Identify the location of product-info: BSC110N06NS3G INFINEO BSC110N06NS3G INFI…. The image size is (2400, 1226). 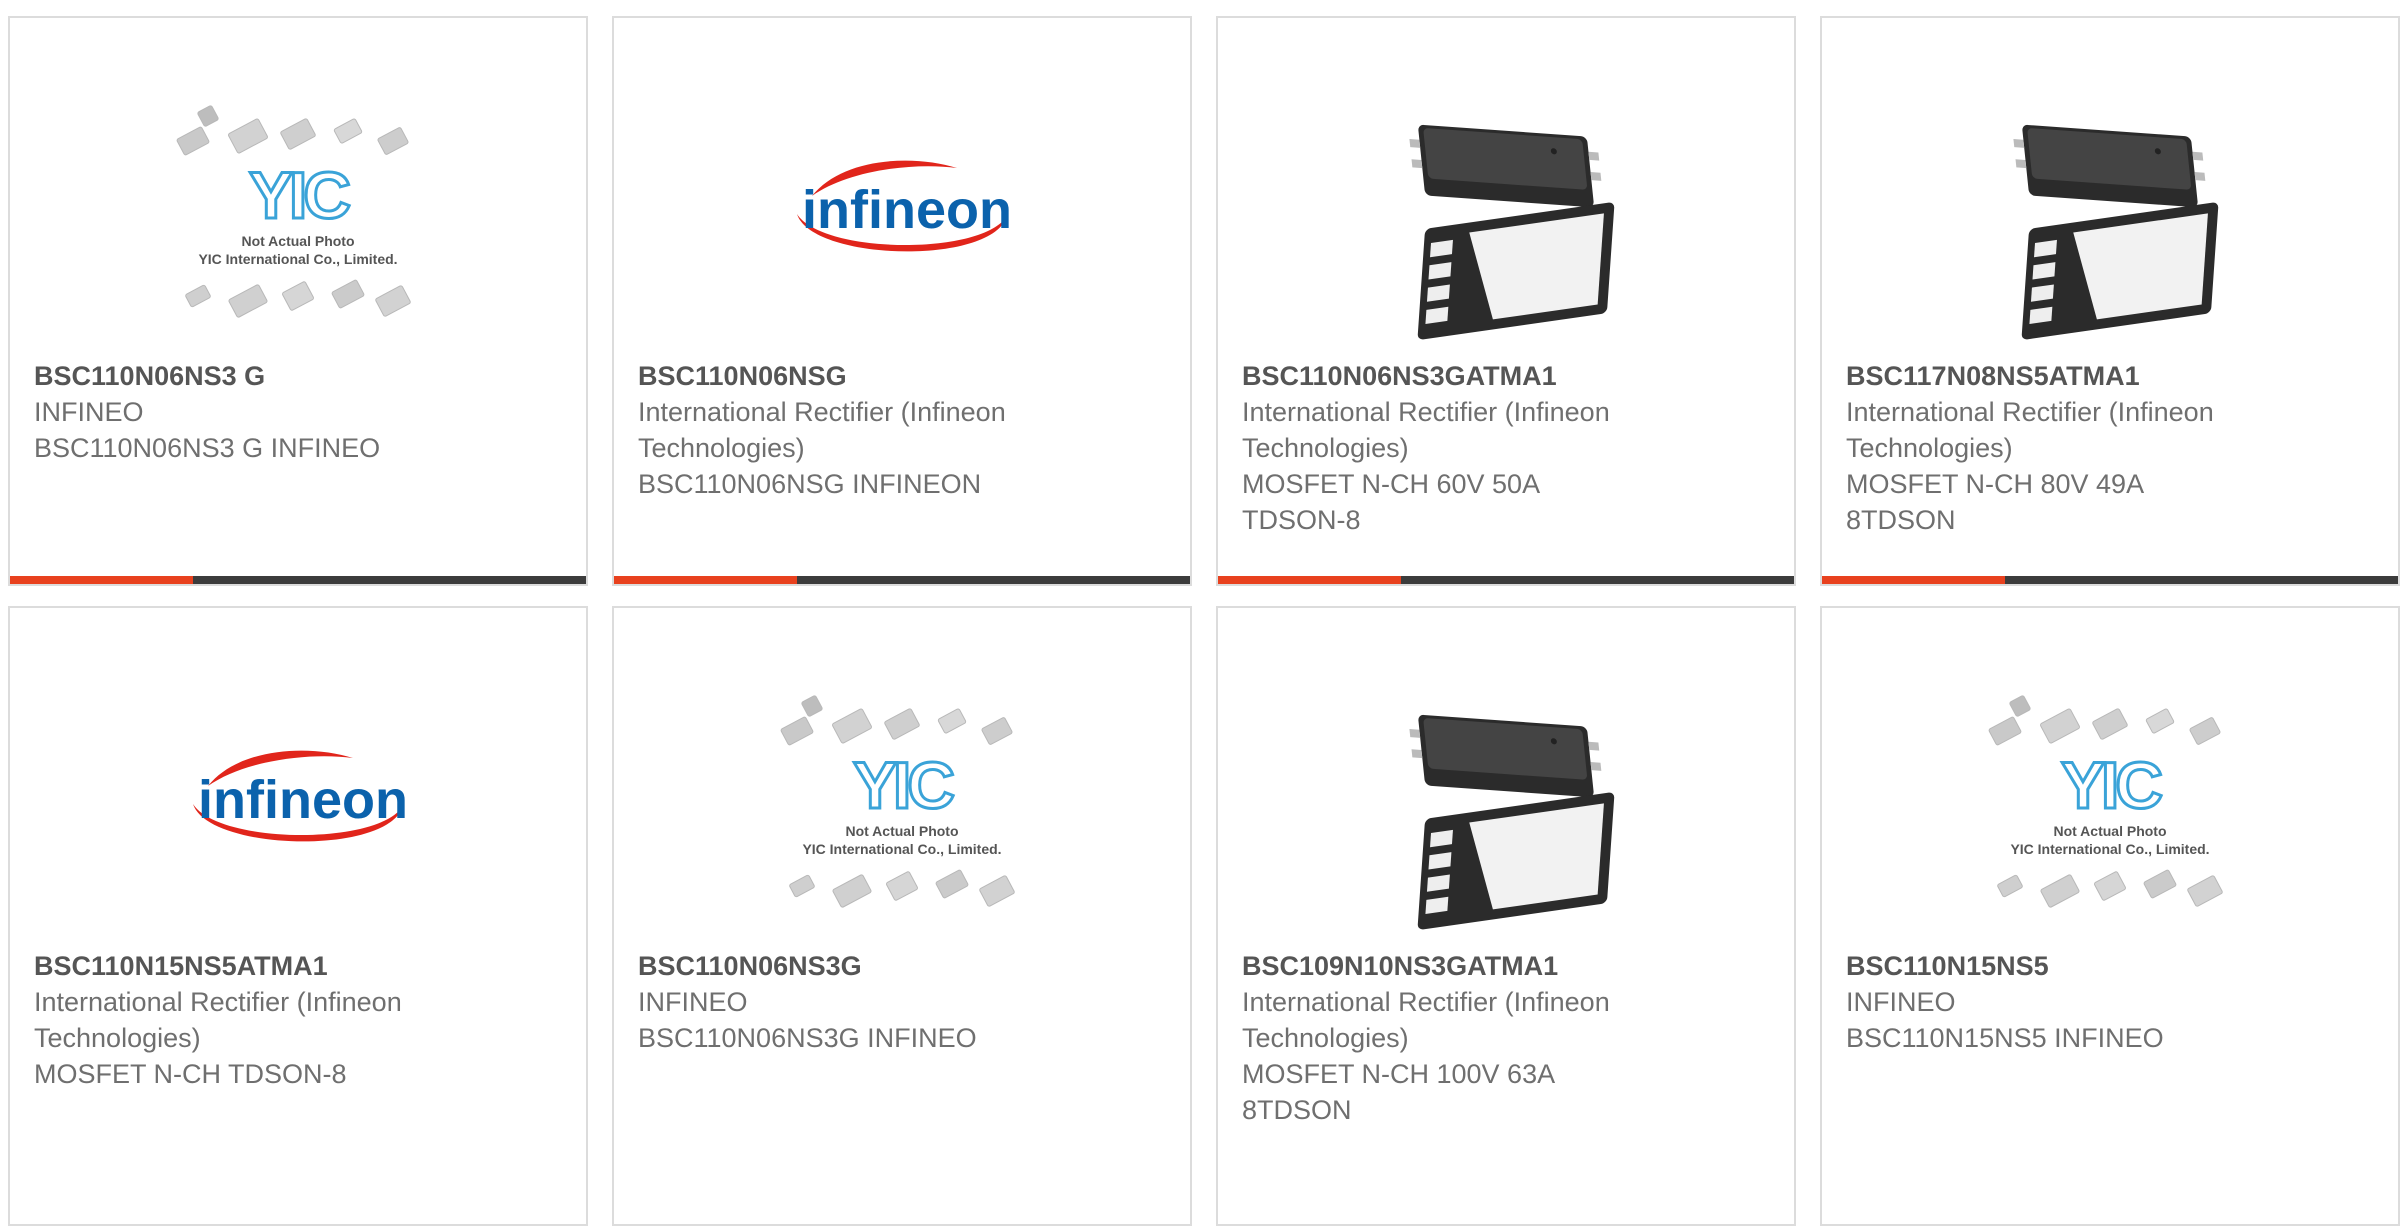
(902, 1002).